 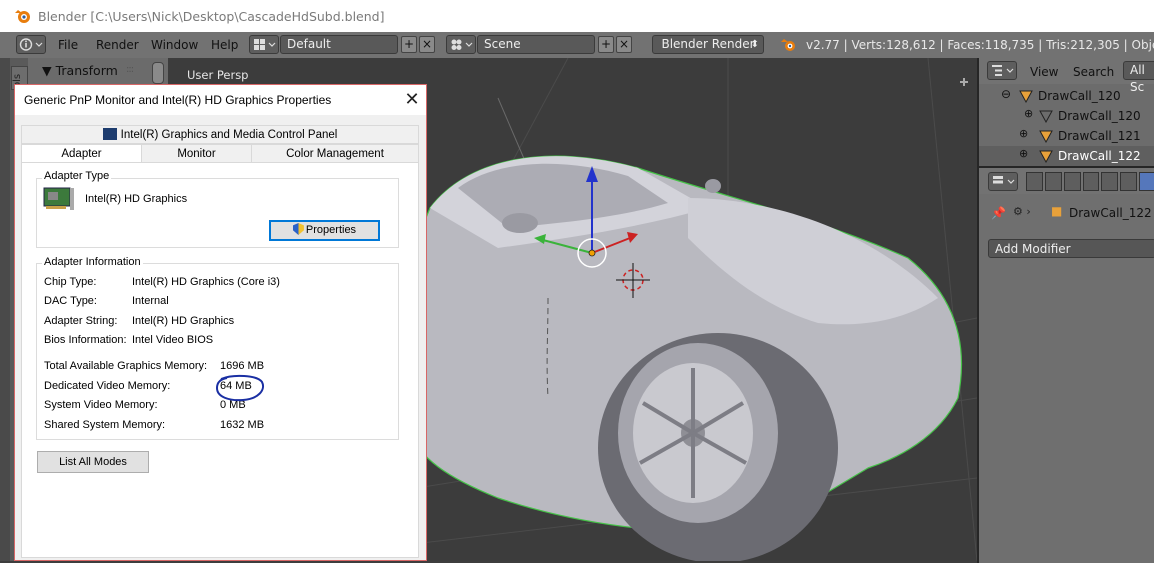 I want to click on properties-context-tabs, so click(x=1090, y=181).